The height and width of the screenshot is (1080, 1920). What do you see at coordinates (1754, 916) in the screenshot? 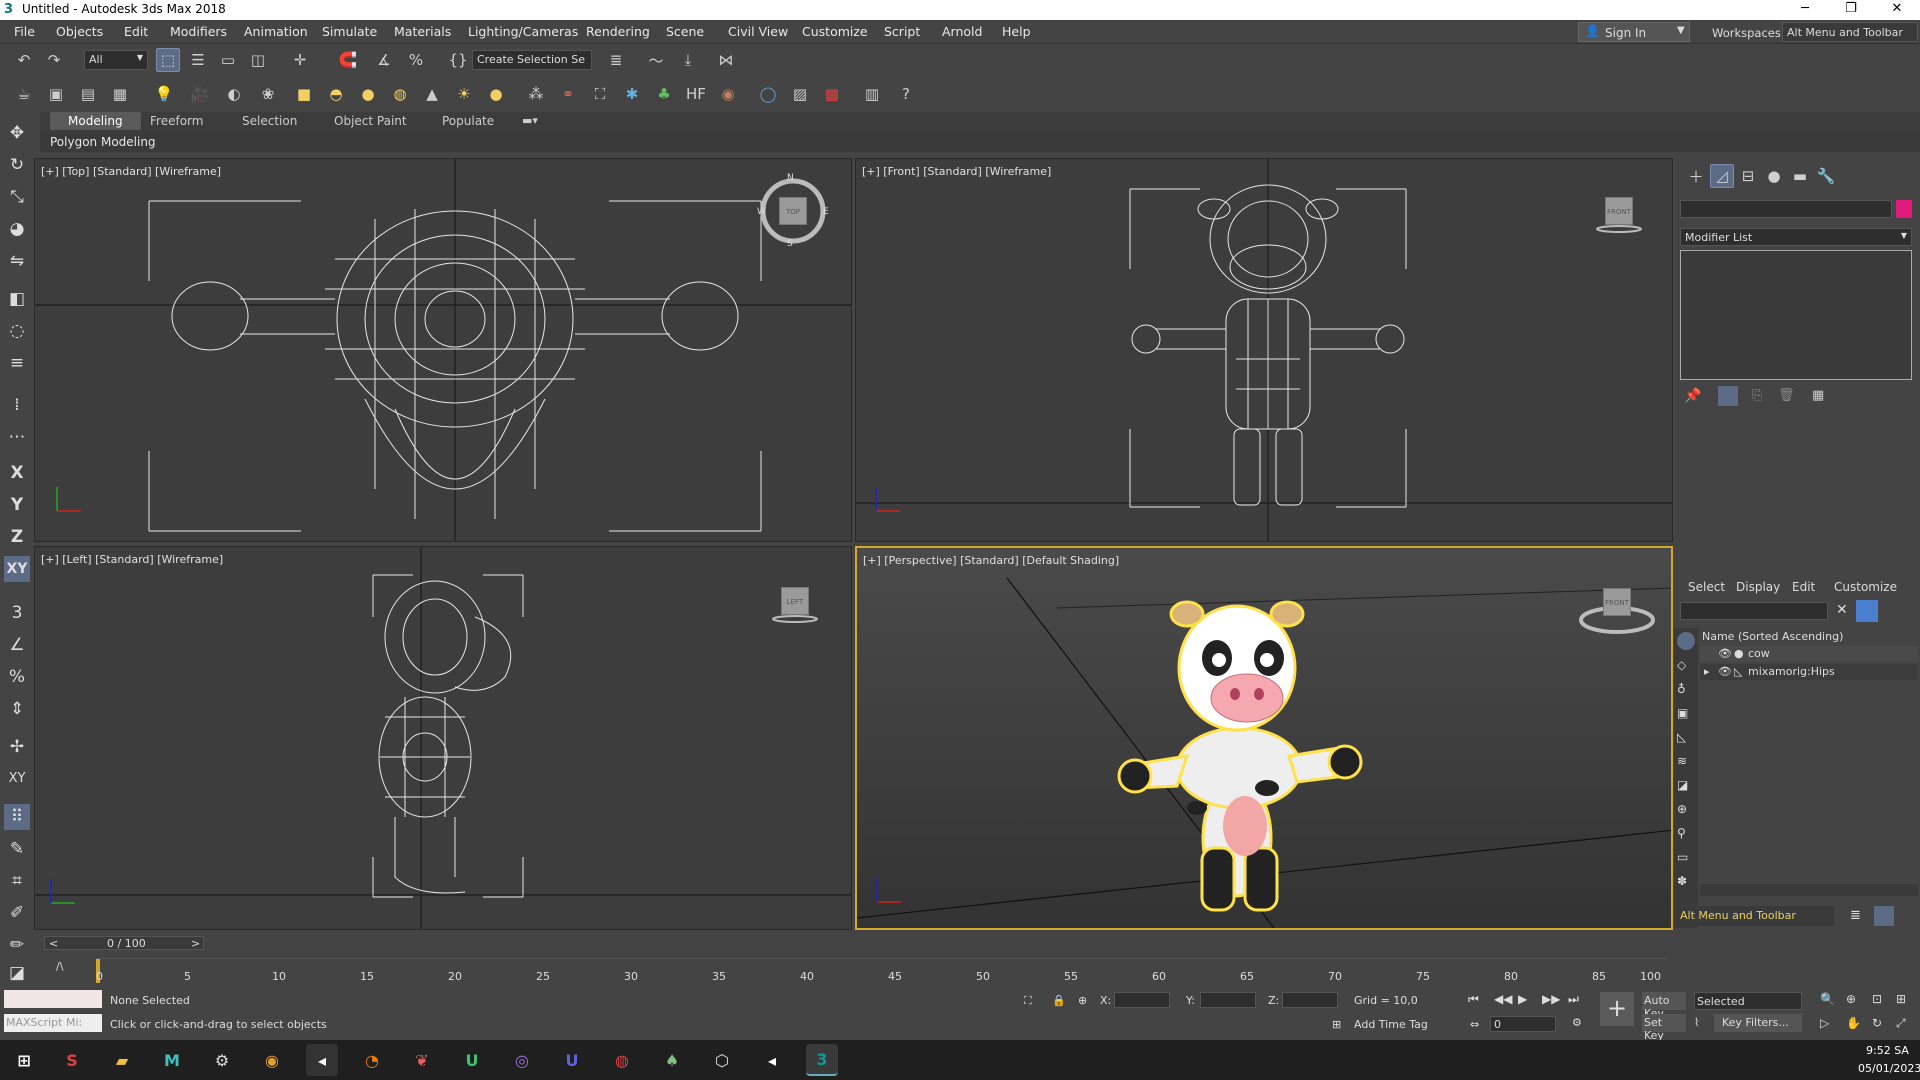
I see `explorer-workspace-dropdown: Alt Menu and Toolbar` at bounding box center [1754, 916].